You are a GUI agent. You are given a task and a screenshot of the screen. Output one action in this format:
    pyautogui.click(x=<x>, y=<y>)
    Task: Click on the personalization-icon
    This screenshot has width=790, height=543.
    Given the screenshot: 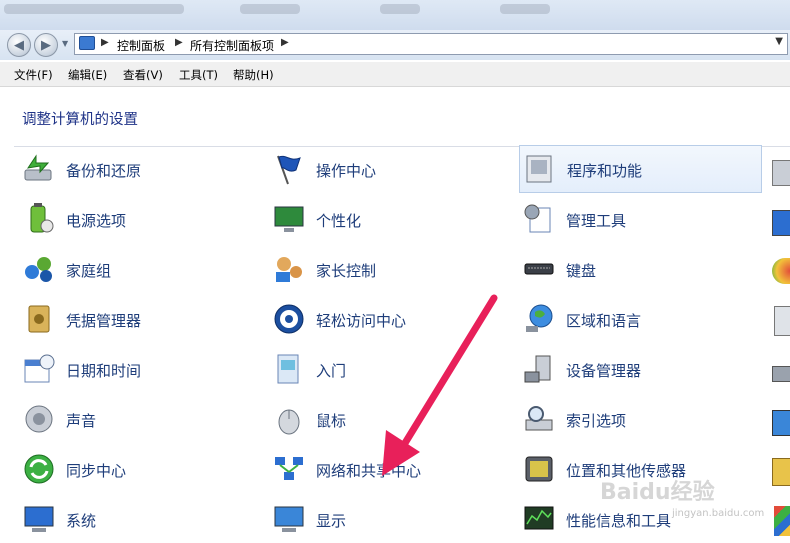 What is the action you would take?
    pyautogui.click(x=289, y=219)
    